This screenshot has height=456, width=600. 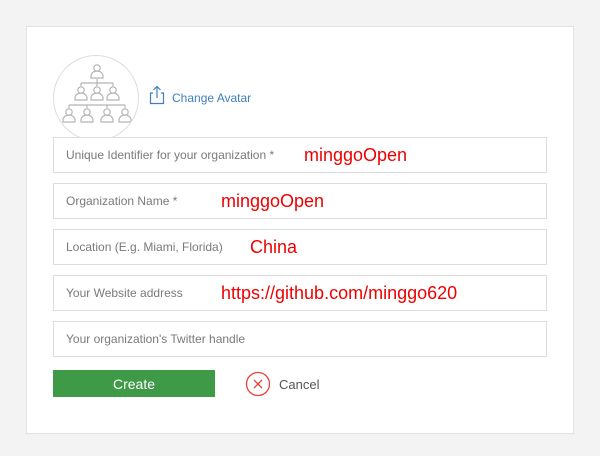 I want to click on organization-name-value: minggoOpen, so click(x=273, y=200).